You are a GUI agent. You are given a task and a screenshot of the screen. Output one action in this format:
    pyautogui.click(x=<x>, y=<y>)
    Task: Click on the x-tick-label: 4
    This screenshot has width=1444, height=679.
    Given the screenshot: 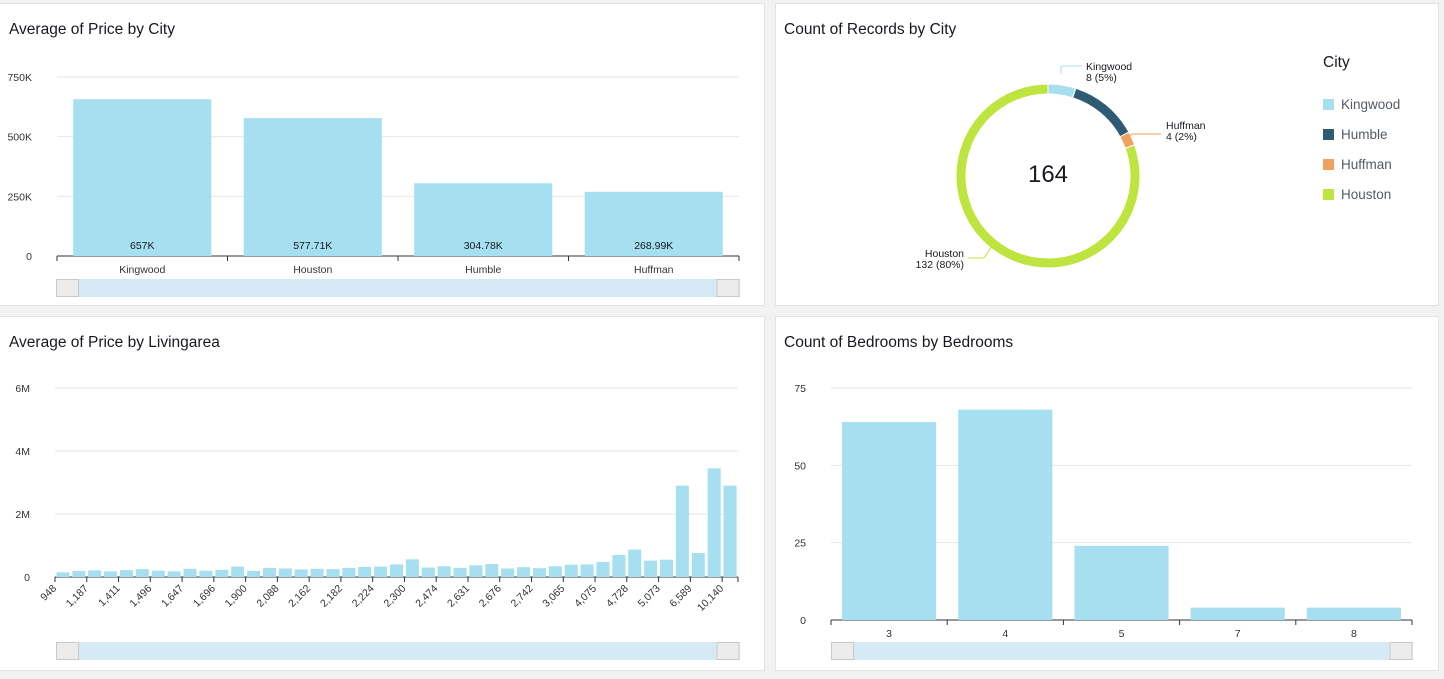 What is the action you would take?
    pyautogui.click(x=1005, y=634)
    